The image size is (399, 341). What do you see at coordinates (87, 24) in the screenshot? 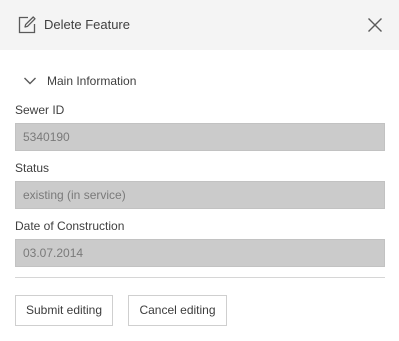
I see `dialog-title: Delete Feature` at bounding box center [87, 24].